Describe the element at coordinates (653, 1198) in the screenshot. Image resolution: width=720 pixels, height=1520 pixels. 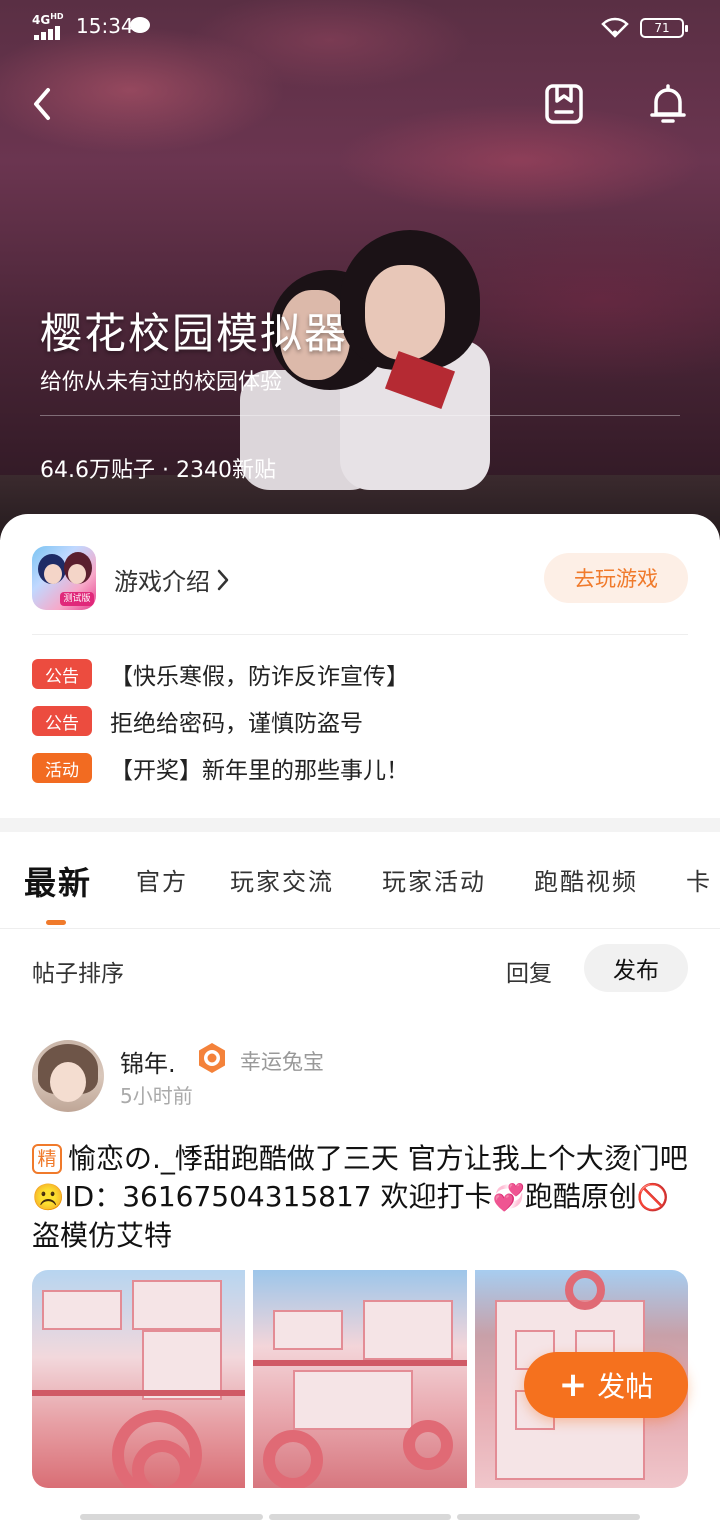
I see `prohibited-emoji: 🚫` at that location.